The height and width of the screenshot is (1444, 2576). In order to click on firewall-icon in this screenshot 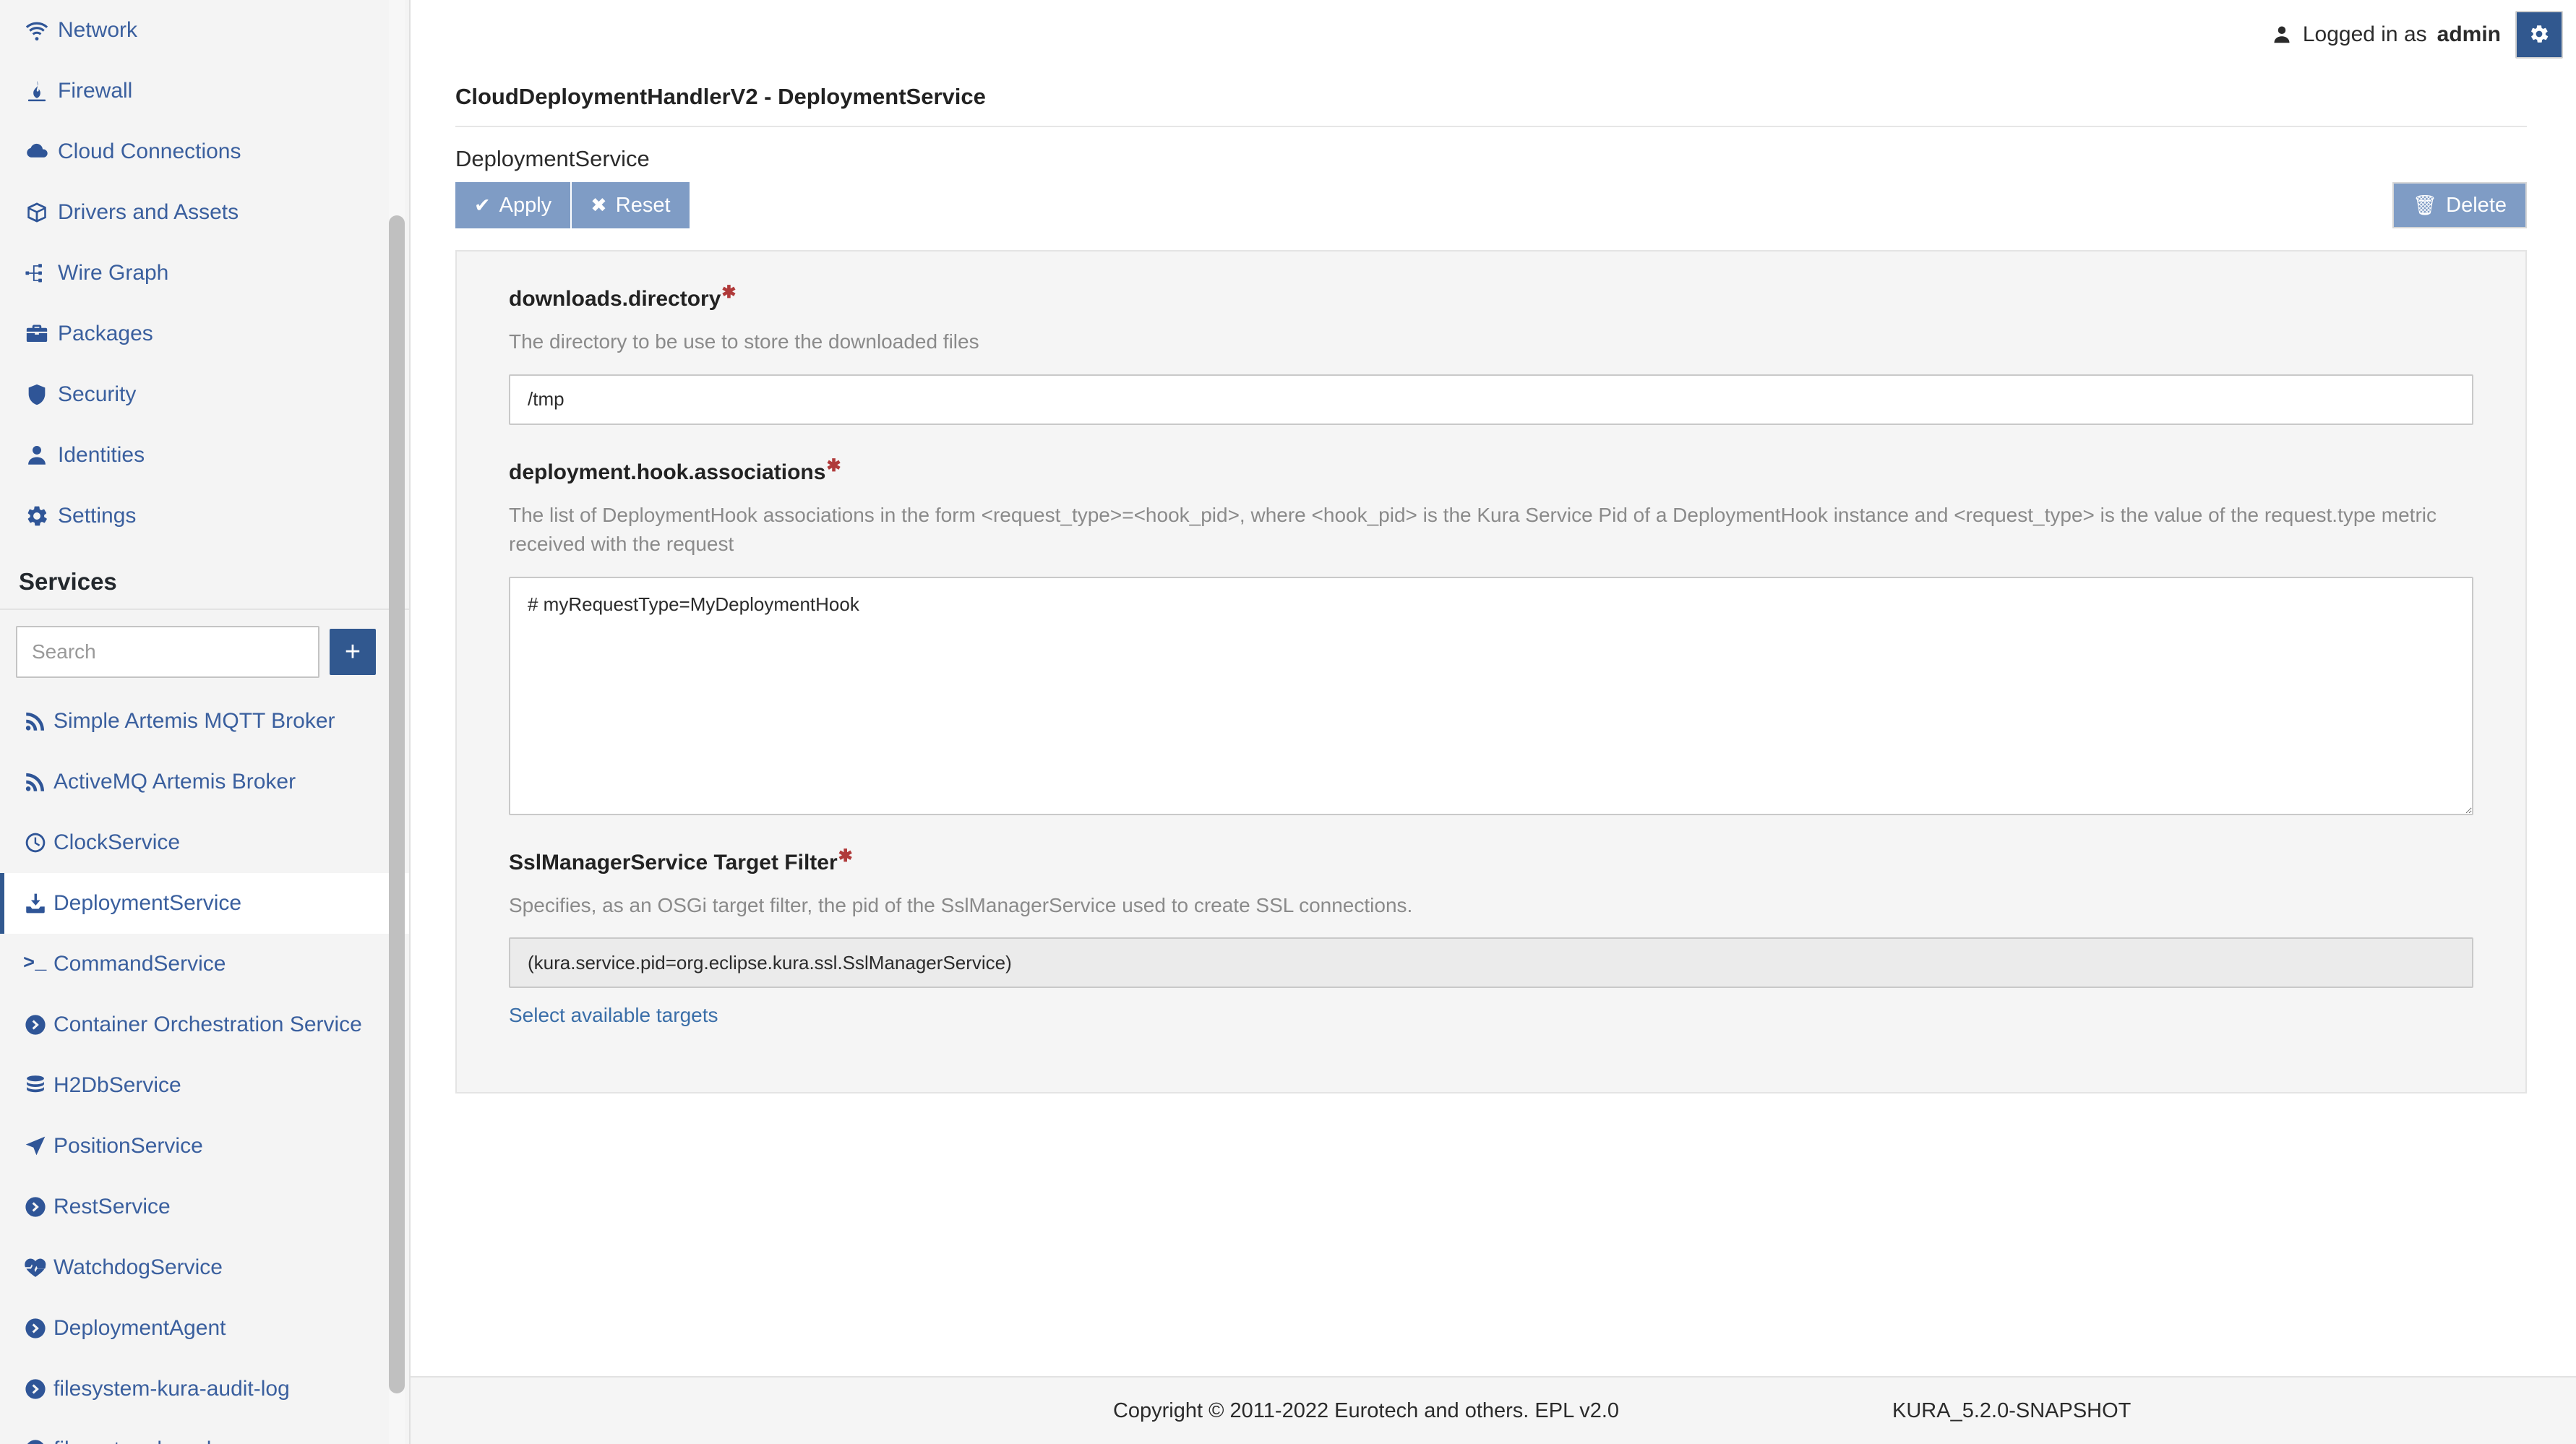, I will do `click(41, 91)`.